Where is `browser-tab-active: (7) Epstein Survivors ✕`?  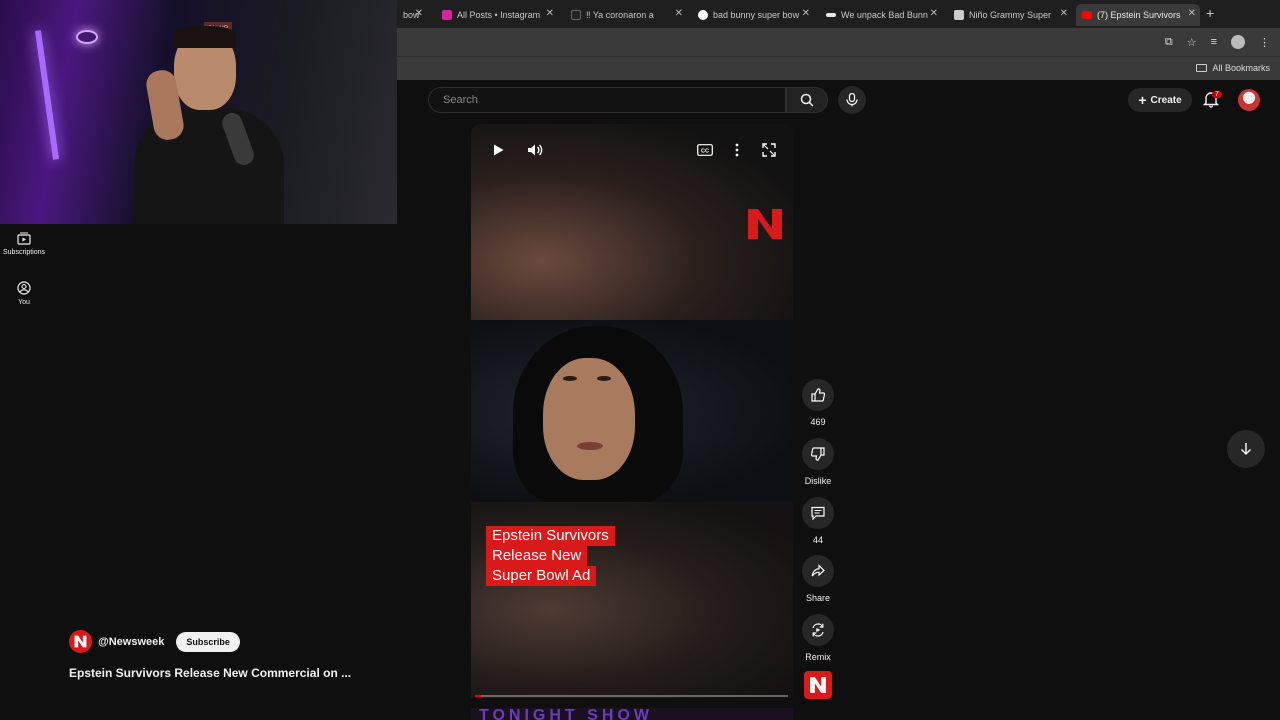
browser-tab-active: (7) Epstein Survivors ✕ is located at coordinates (1138, 15).